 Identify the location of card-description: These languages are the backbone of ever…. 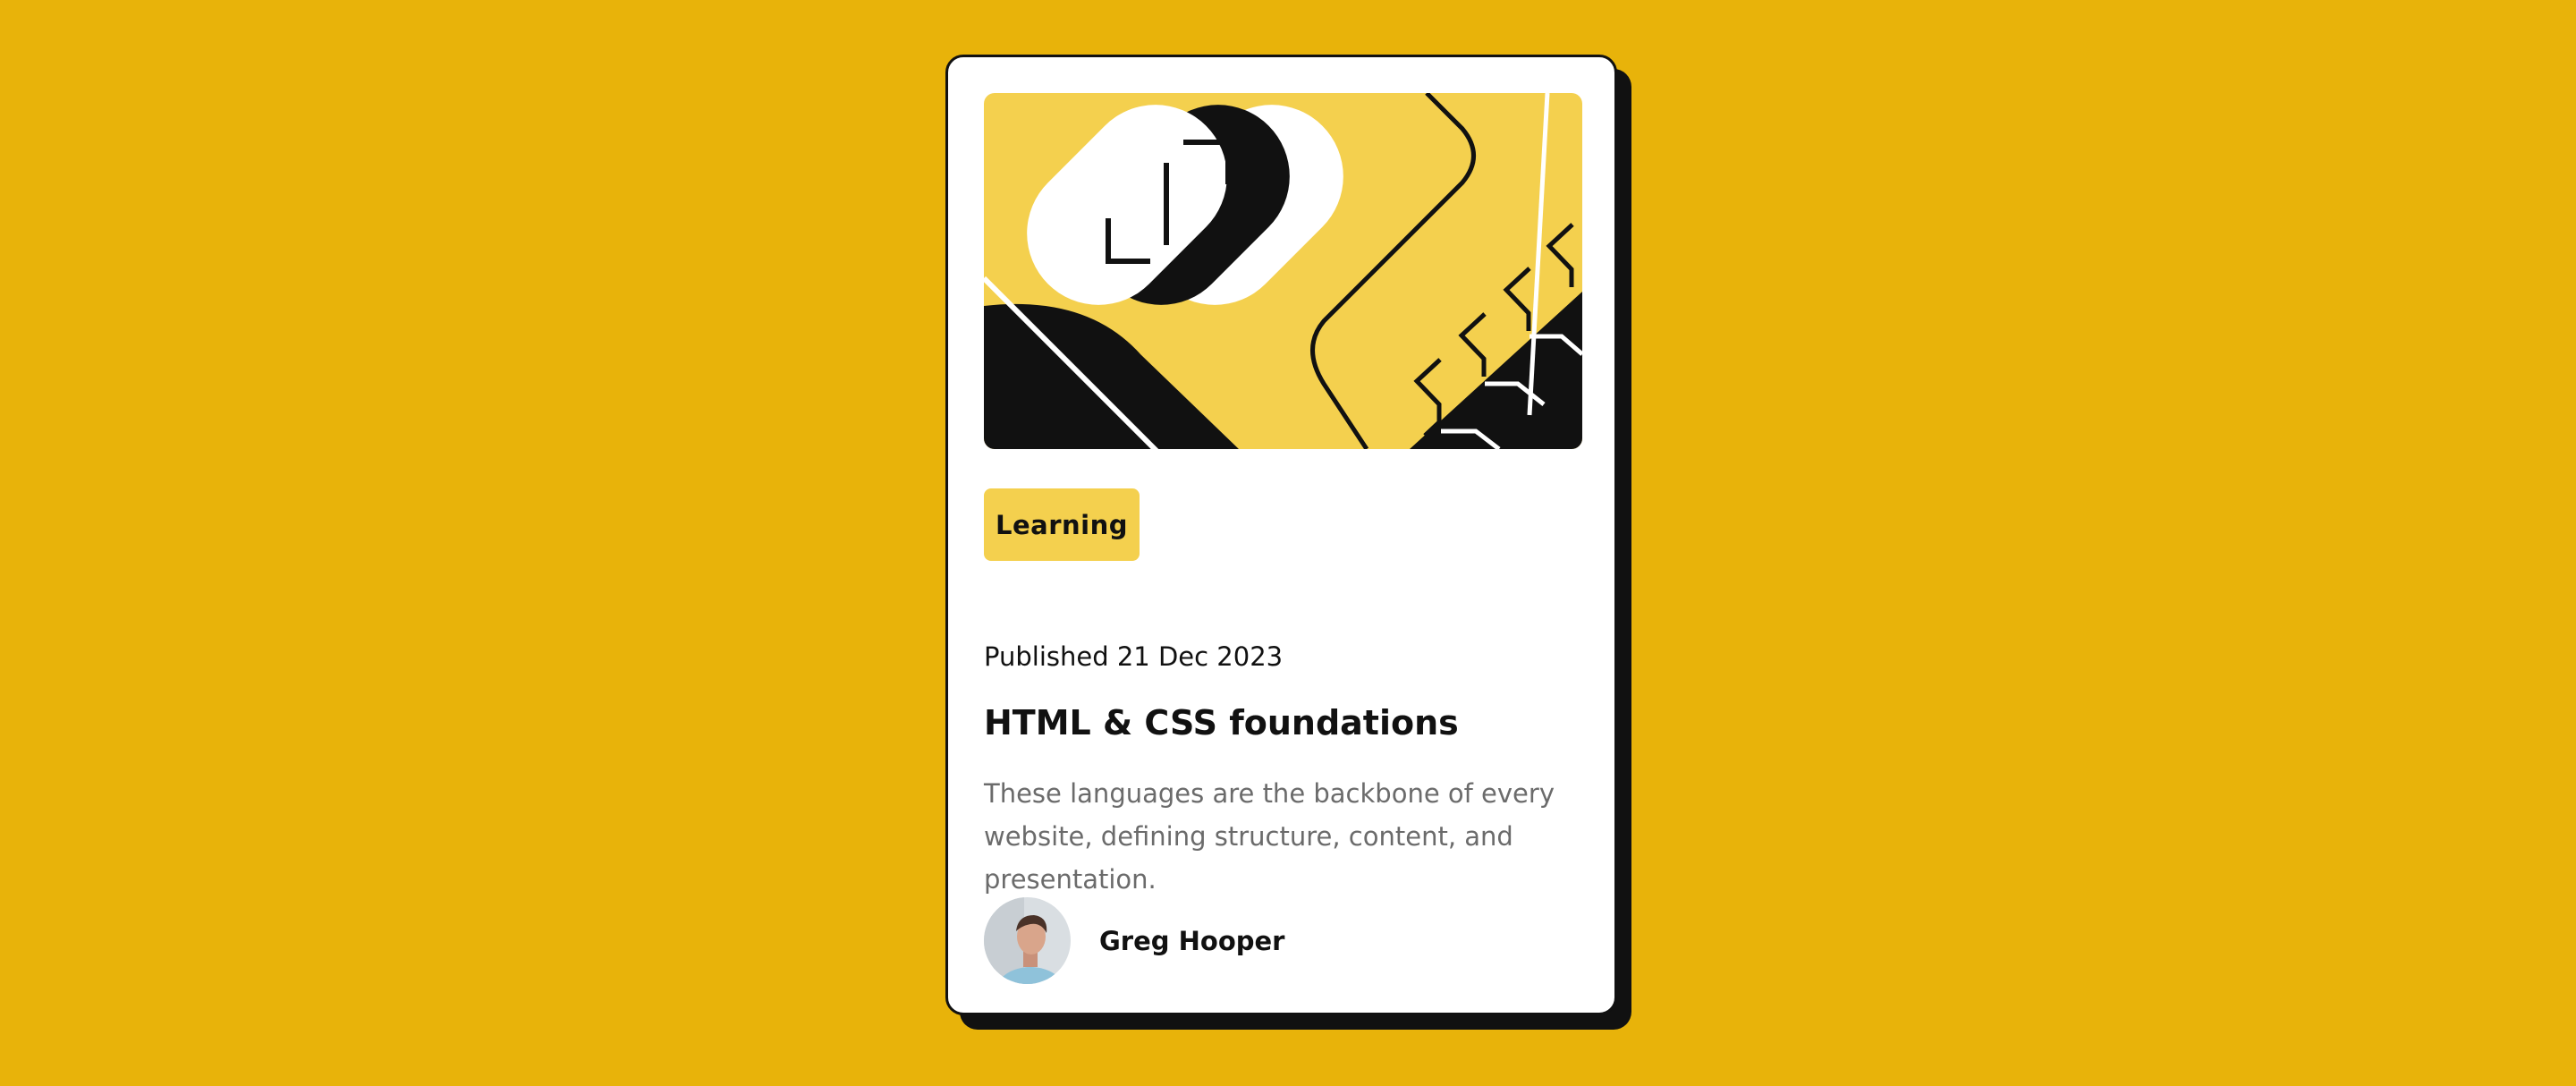
(1269, 836).